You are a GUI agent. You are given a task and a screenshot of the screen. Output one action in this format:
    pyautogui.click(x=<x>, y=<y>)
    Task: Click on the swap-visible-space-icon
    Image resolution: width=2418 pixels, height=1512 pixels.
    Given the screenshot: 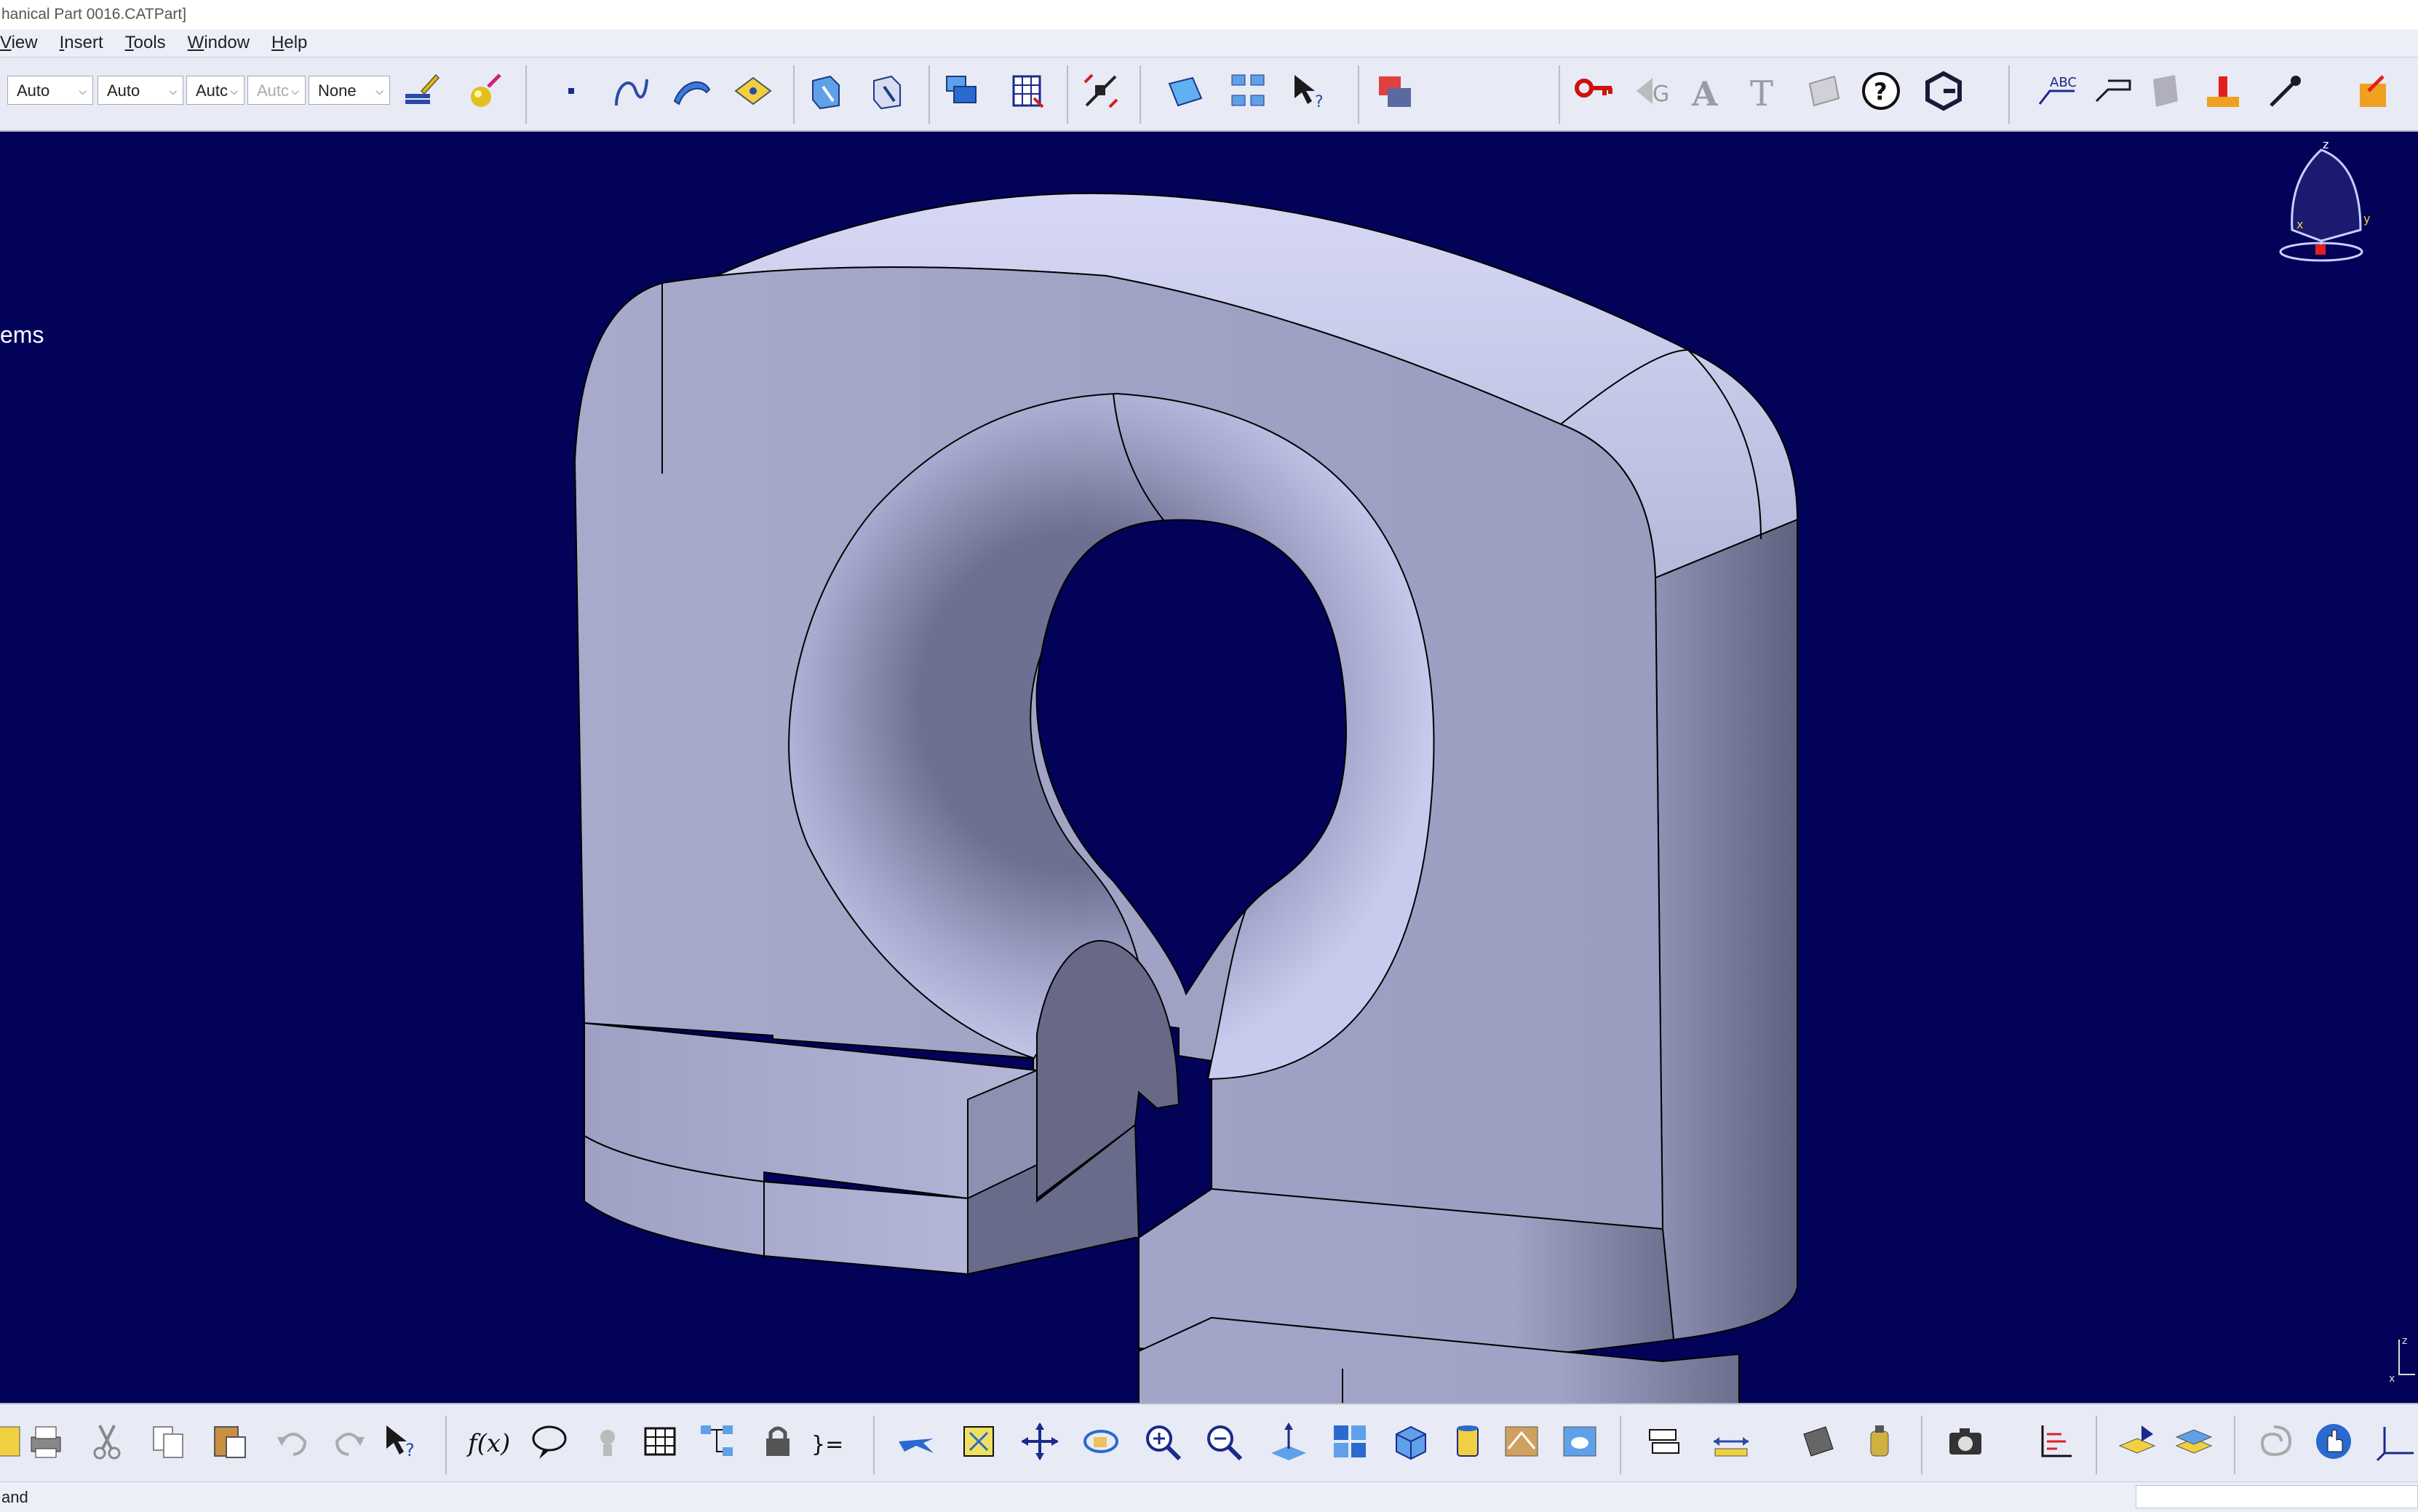 What is the action you would take?
    pyautogui.click(x=1579, y=1441)
    